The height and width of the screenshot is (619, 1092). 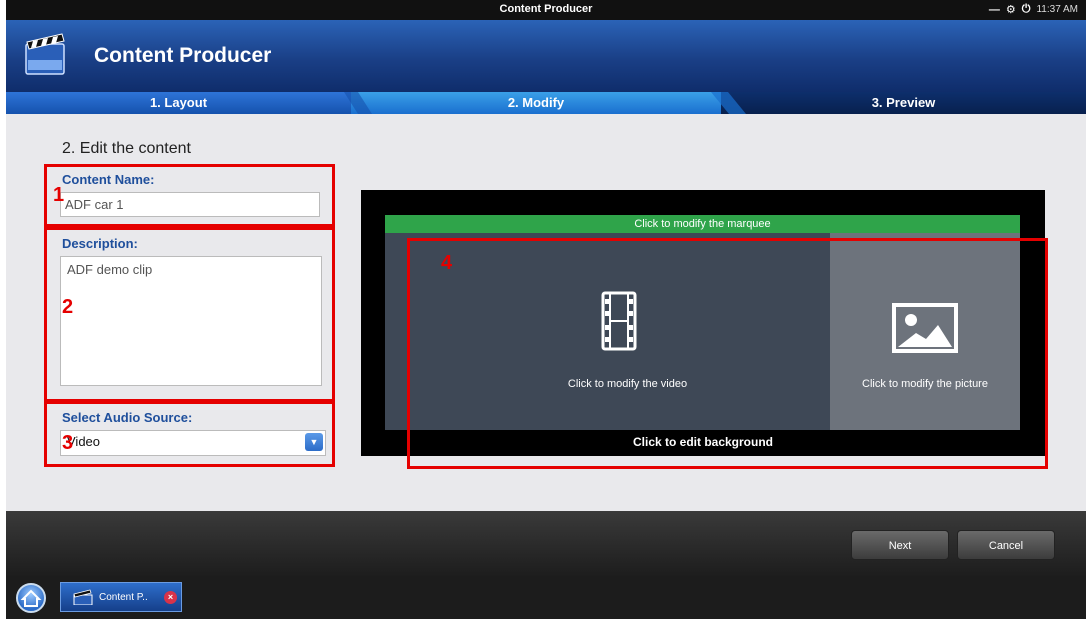 What do you see at coordinates (123, 597) in the screenshot?
I see `task-label: Content P..` at bounding box center [123, 597].